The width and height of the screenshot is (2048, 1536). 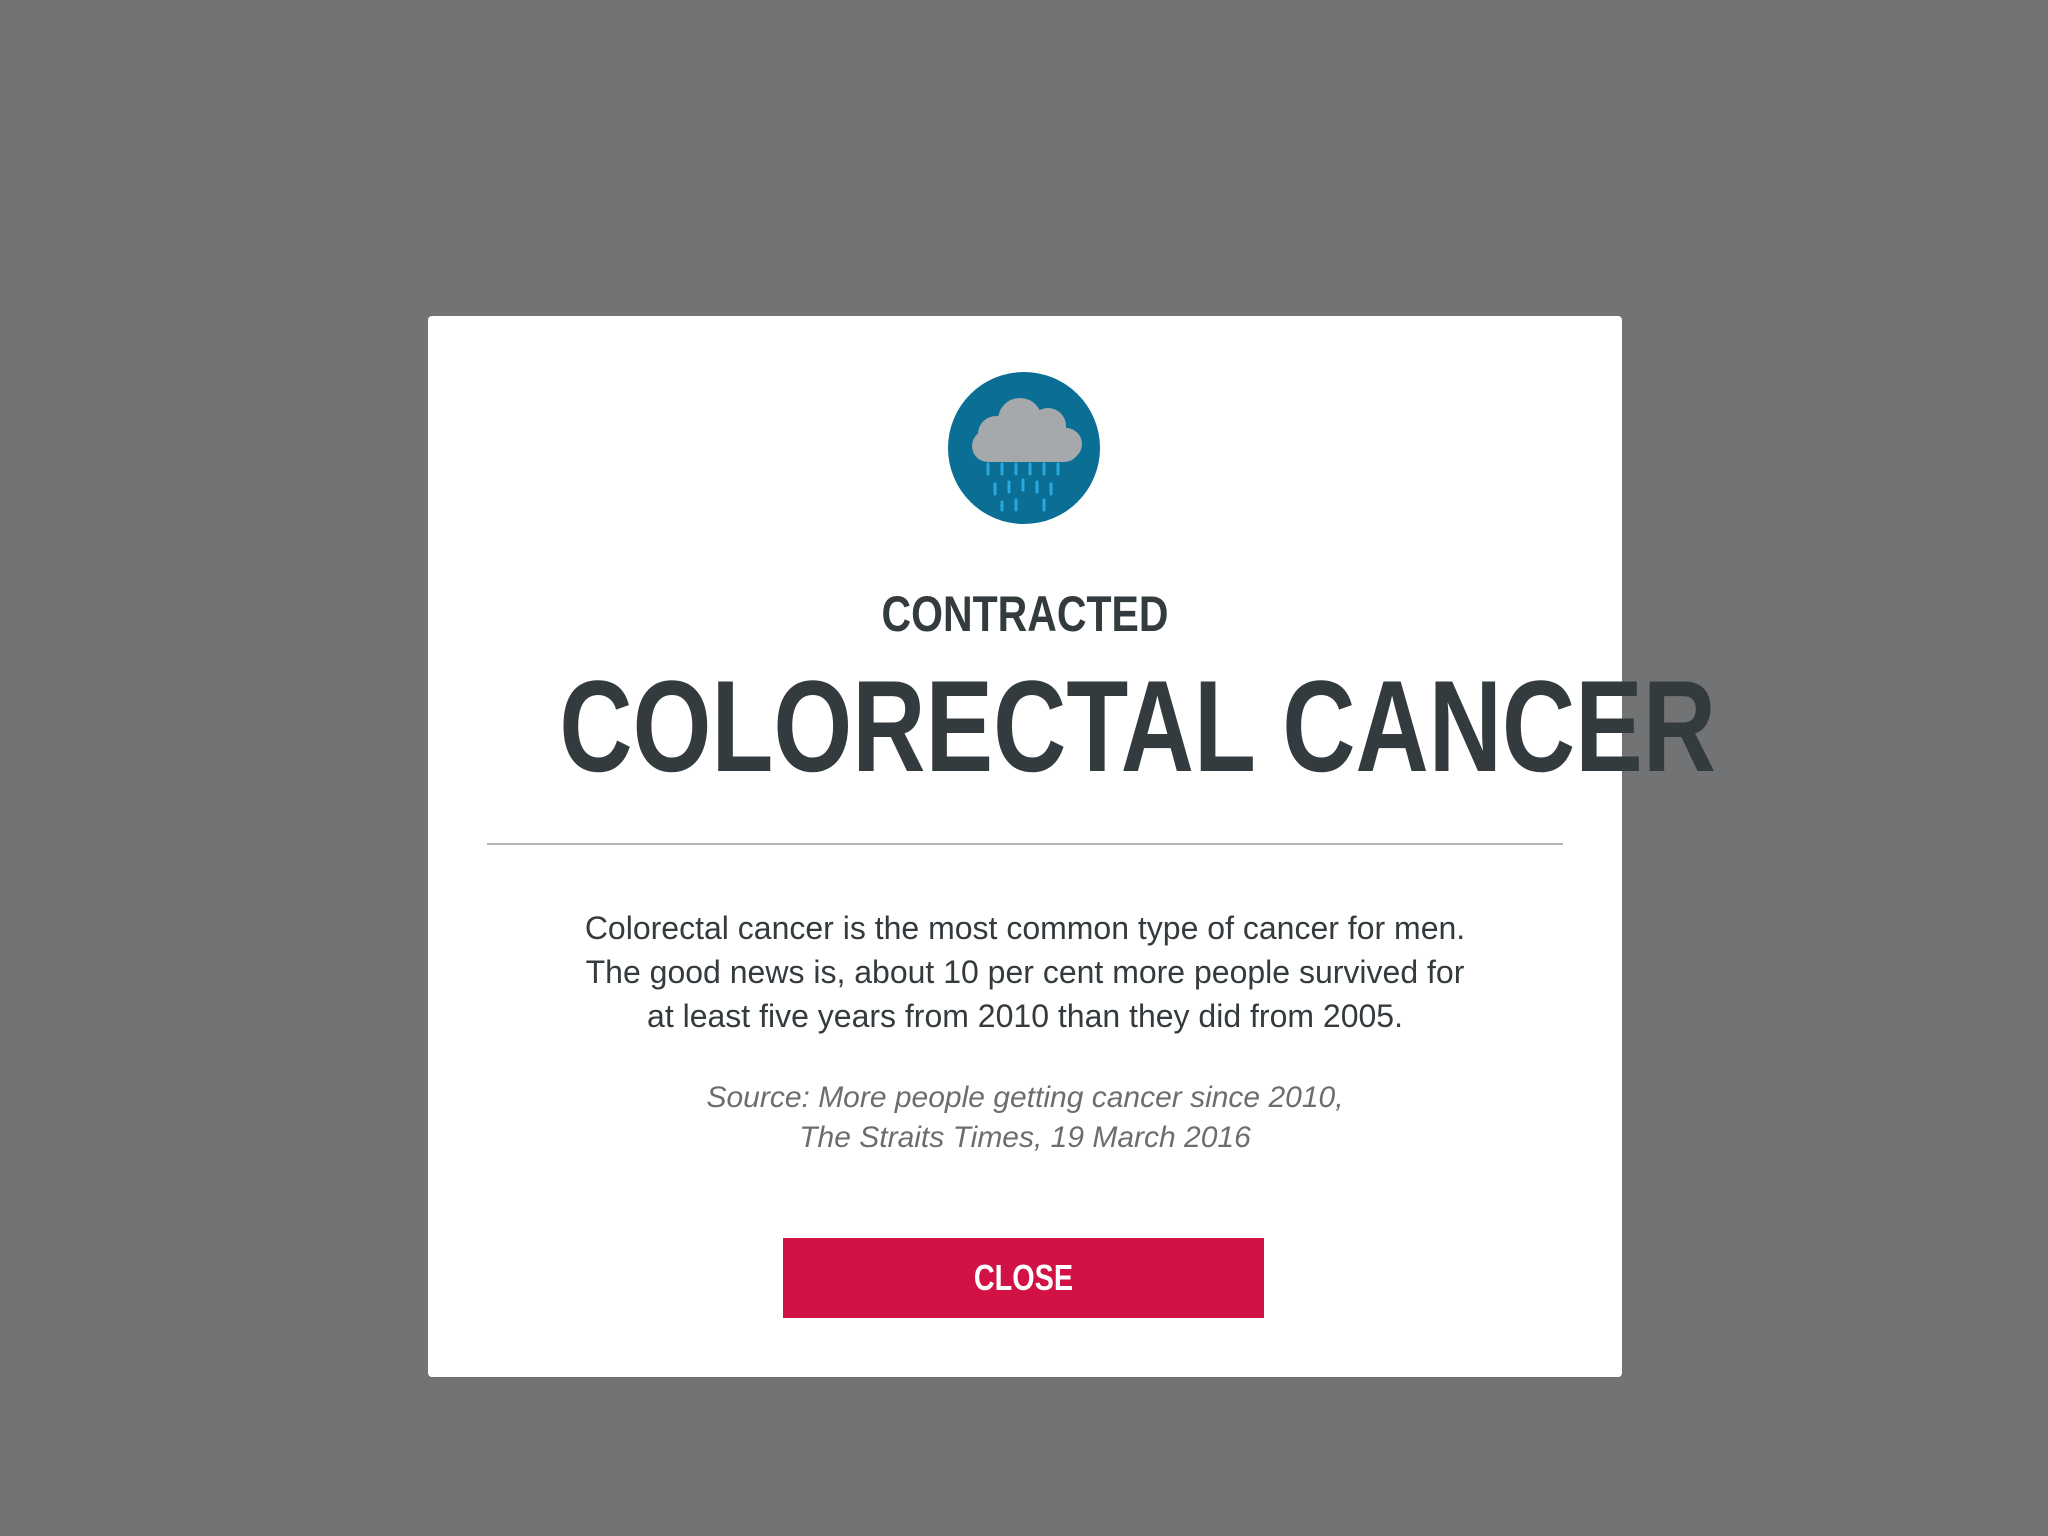 I want to click on source-line: The Straits Times, 19 March 2016, so click(x=1025, y=1137).